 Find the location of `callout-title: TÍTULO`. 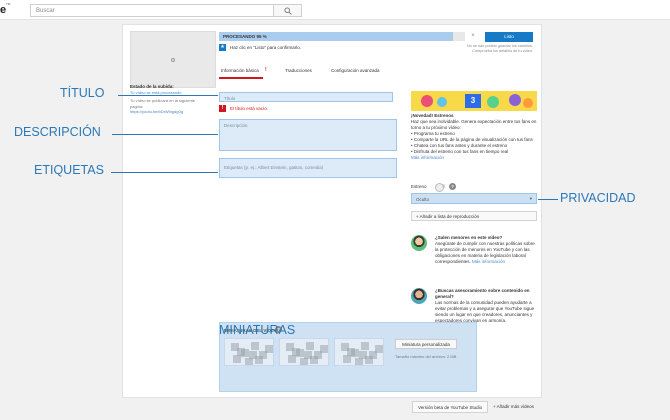

callout-title: TÍTULO is located at coordinates (82, 93).